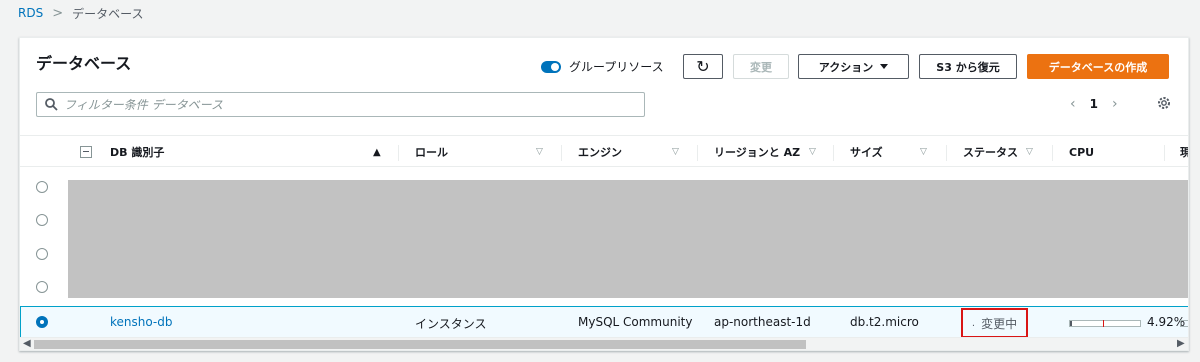 This screenshot has height=362, width=1200. What do you see at coordinates (761, 66) in the screenshot?
I see `modify-button: 変更` at bounding box center [761, 66].